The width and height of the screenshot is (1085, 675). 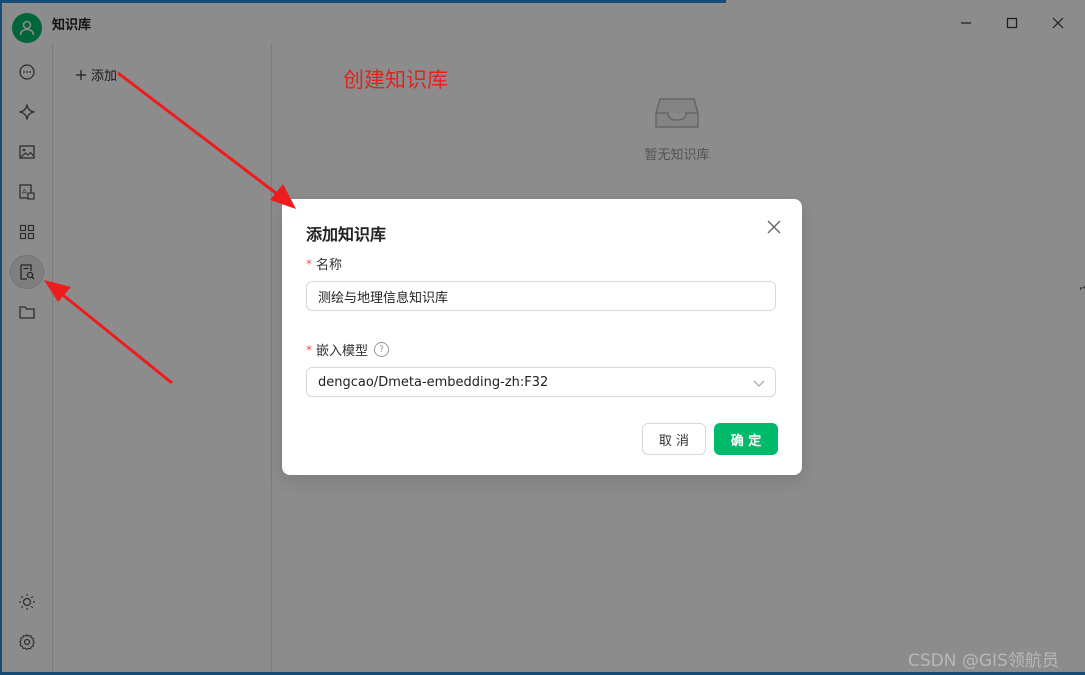 I want to click on confirm-button: 确 定, so click(x=746, y=439).